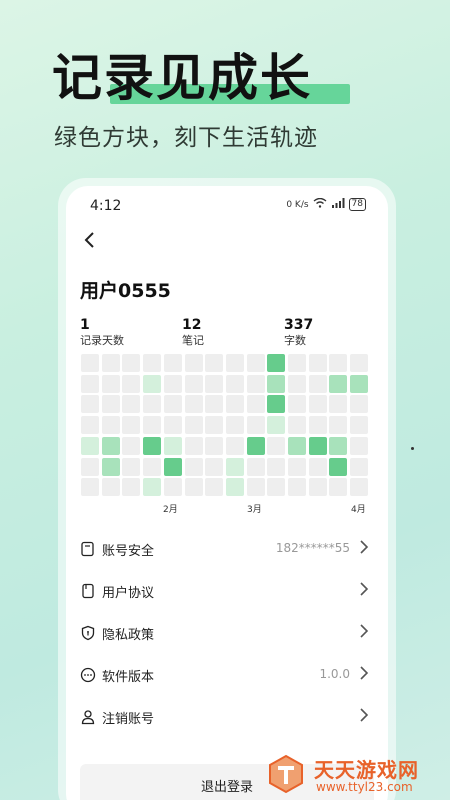 The height and width of the screenshot is (800, 450). Describe the element at coordinates (88, 675) in the screenshot. I see `more-dots-icon` at that location.